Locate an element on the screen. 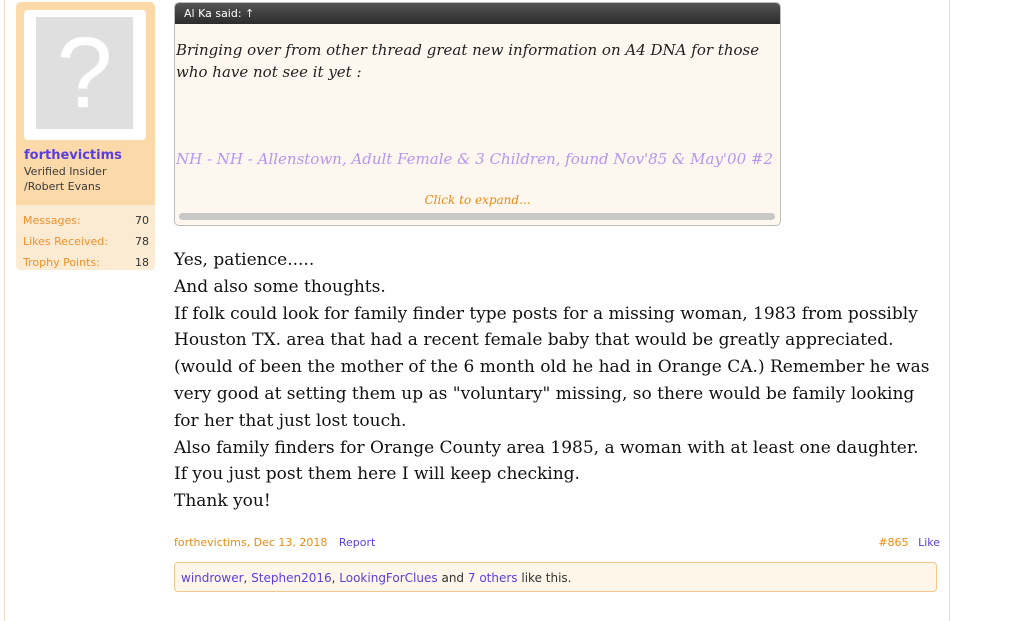 The image size is (1024, 621). avatar: ? is located at coordinates (84, 73).